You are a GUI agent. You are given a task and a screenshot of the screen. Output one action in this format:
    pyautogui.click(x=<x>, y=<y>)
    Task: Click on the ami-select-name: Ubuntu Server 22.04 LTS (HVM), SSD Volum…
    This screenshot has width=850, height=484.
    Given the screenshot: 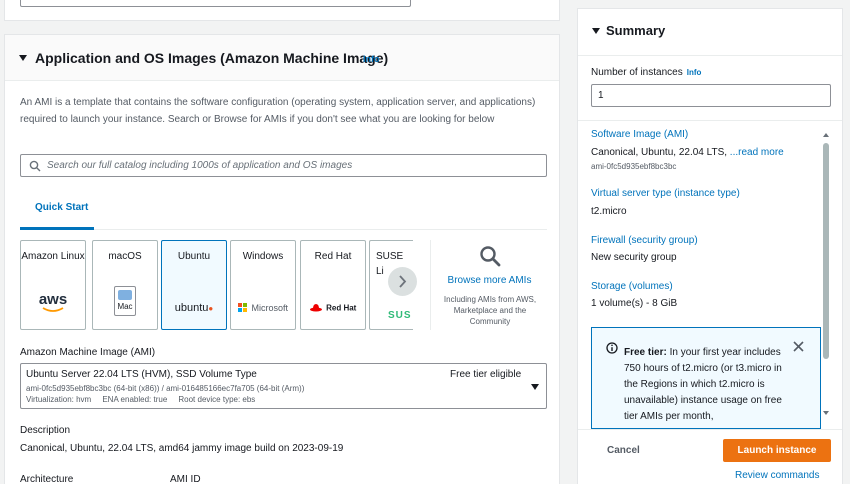 What is the action you would take?
    pyautogui.click(x=141, y=374)
    